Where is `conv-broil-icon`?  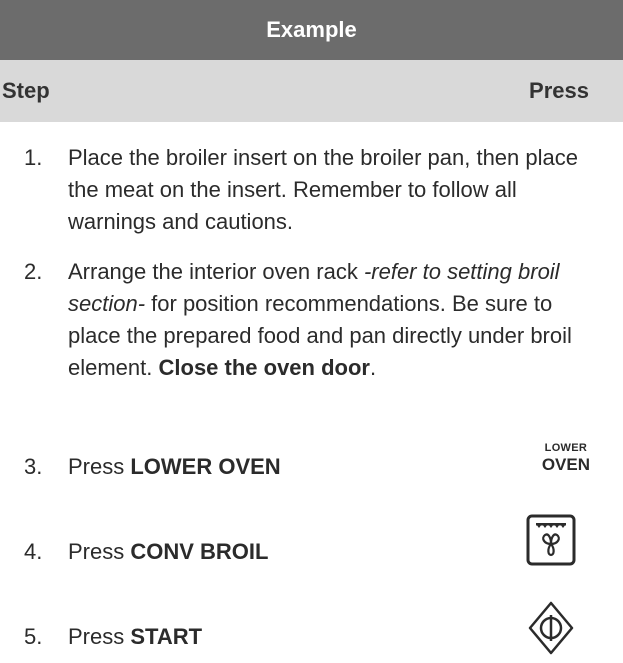 conv-broil-icon is located at coordinates (551, 540).